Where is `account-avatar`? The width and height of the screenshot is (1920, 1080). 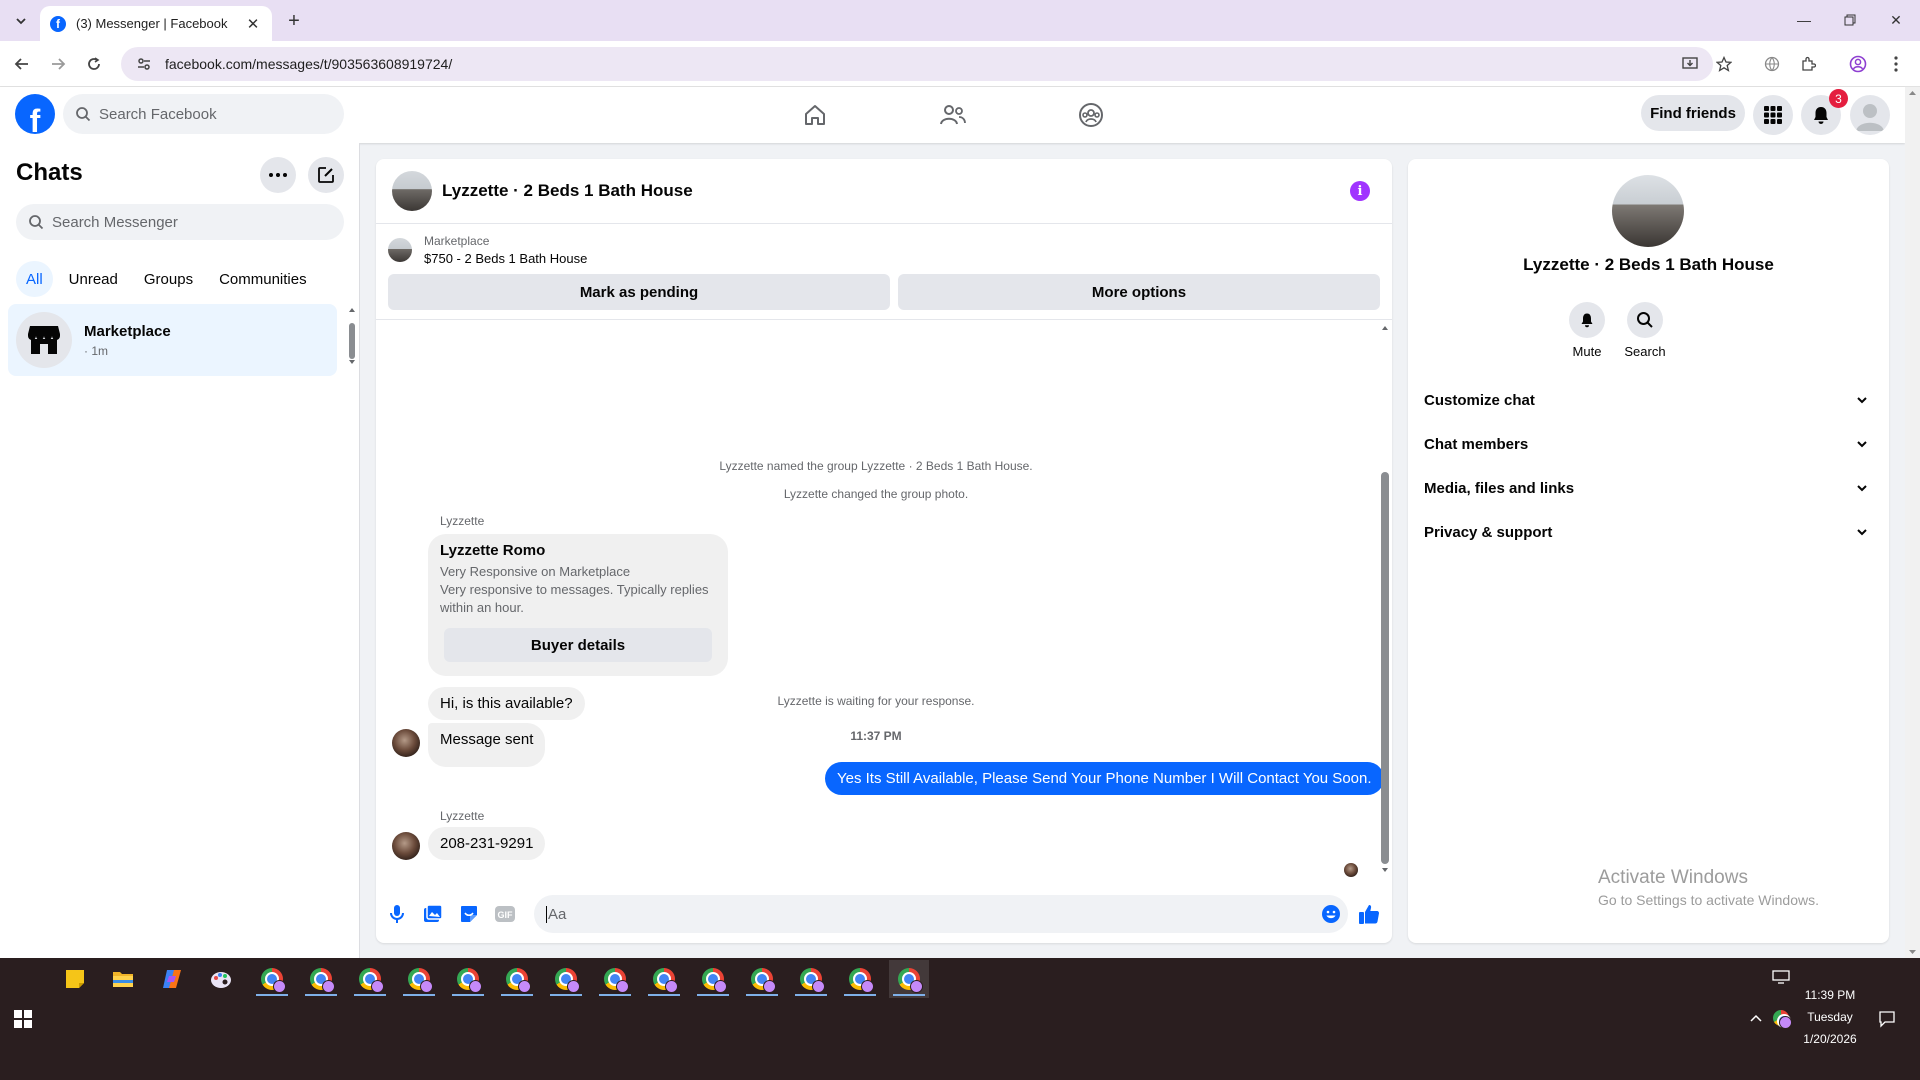
account-avatar is located at coordinates (1870, 115).